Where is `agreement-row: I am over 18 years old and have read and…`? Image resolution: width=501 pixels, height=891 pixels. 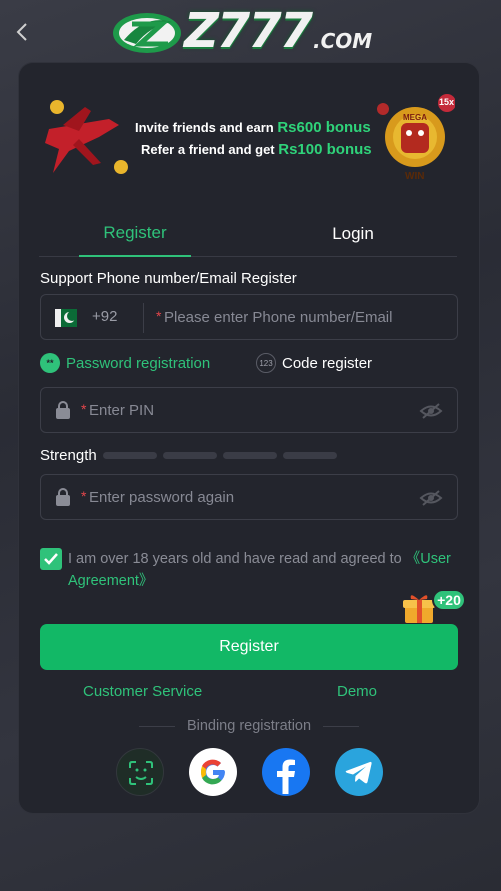
agreement-row: I am over 18 years old and have read and… is located at coordinates (250, 568).